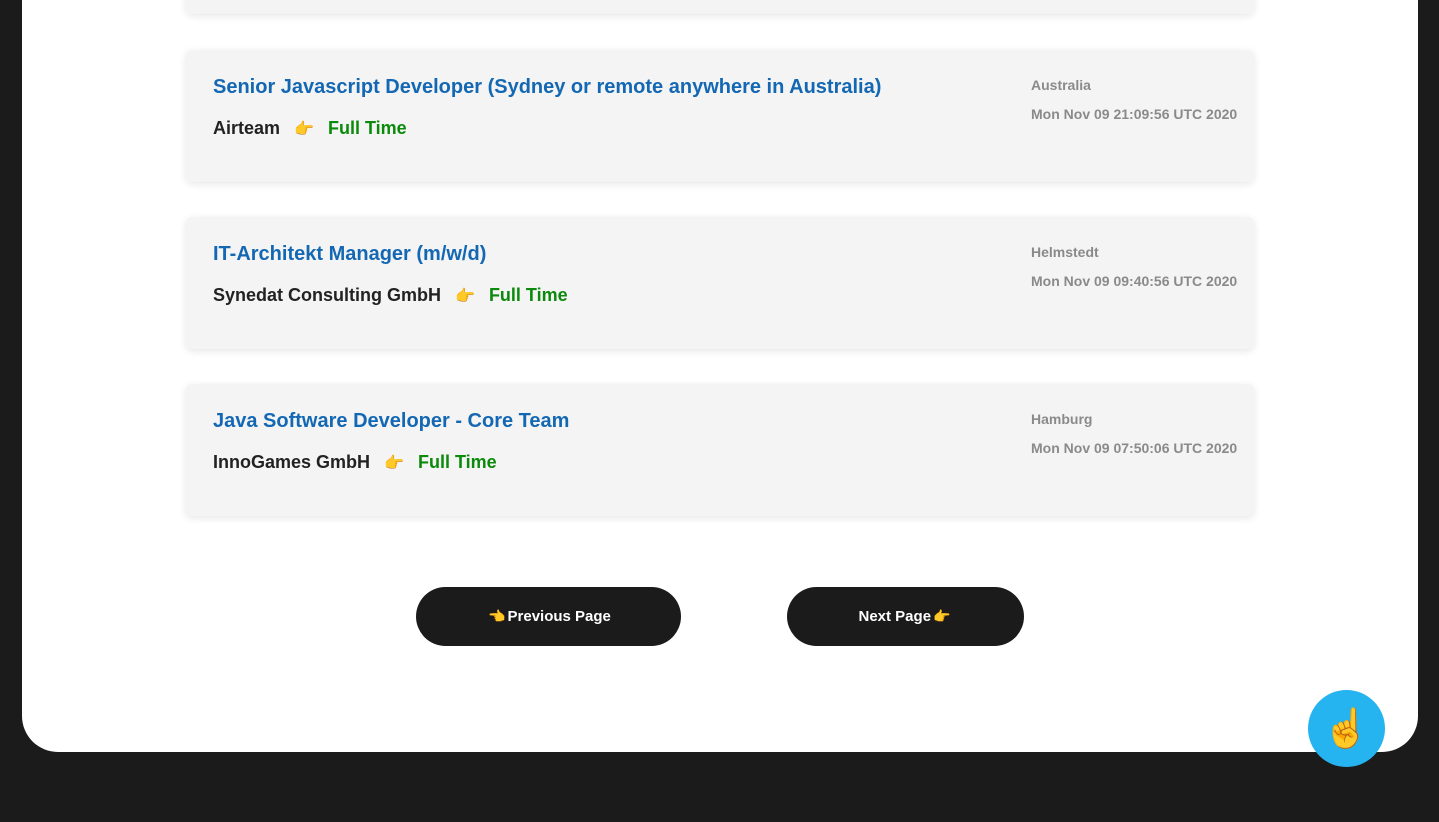 This screenshot has height=822, width=1439. What do you see at coordinates (1065, 252) in the screenshot?
I see `job-location: Helmstedt` at bounding box center [1065, 252].